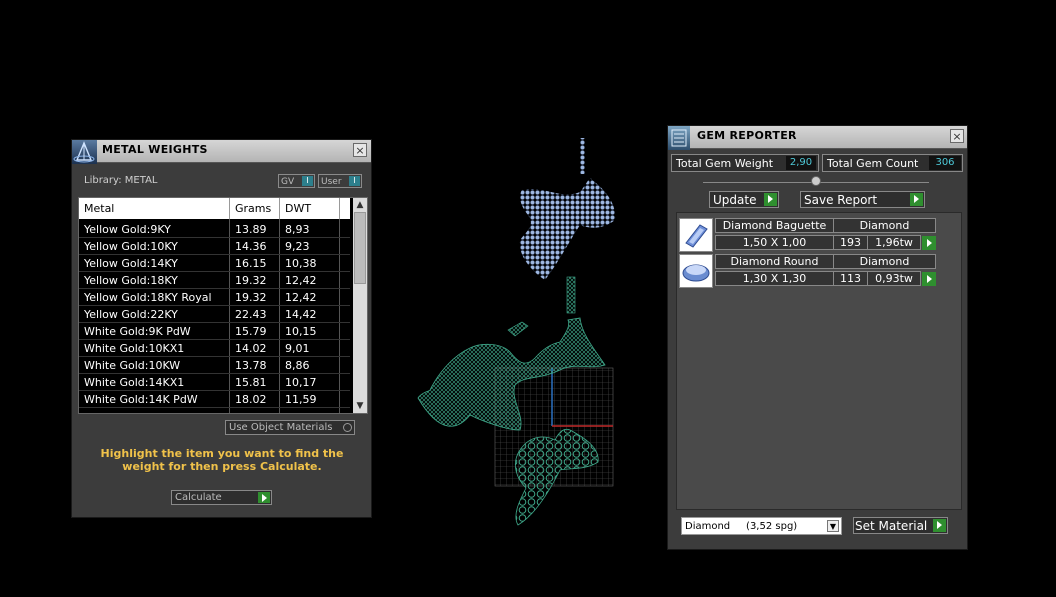  I want to click on table-row: White Gold:9K PdW 15.79 10,15, so click(214, 331).